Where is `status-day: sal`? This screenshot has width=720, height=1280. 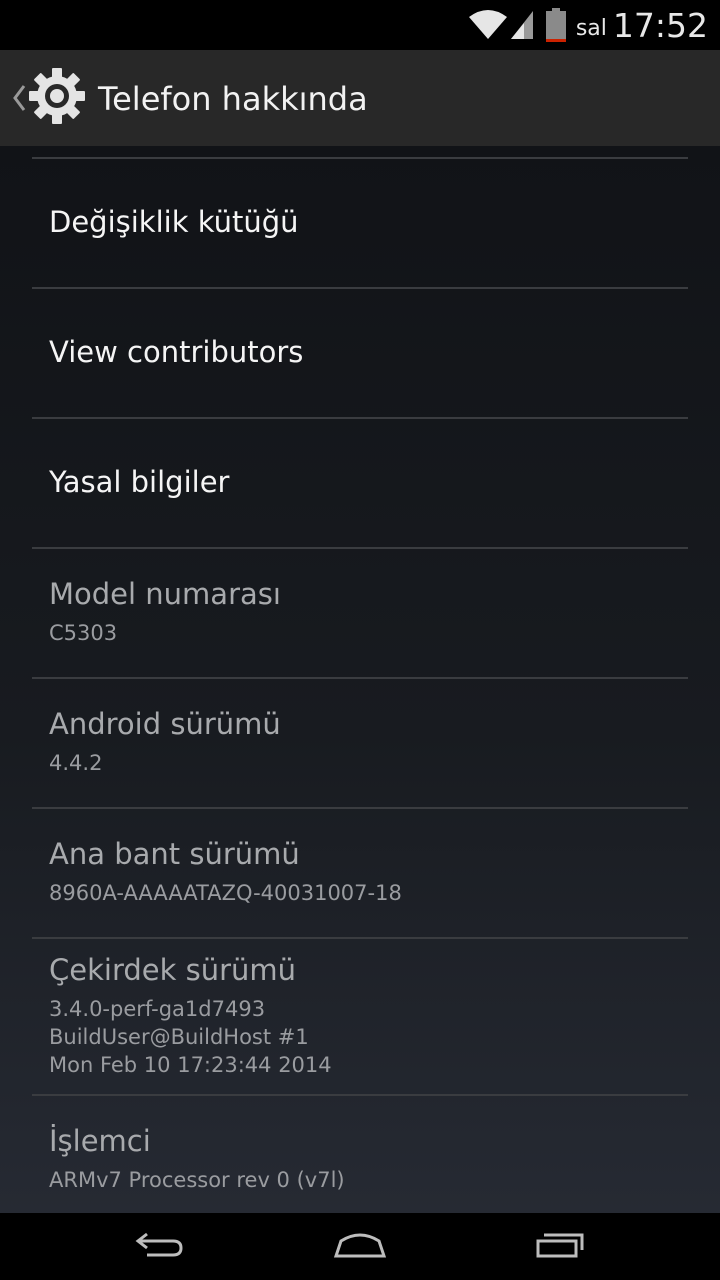 status-day: sal is located at coordinates (591, 28).